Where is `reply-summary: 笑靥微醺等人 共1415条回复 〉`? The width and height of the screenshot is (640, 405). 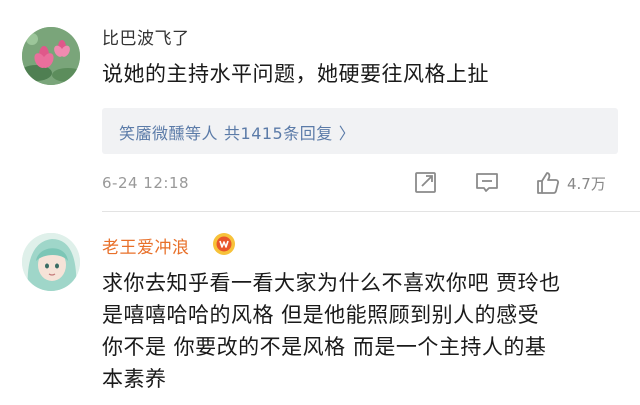 reply-summary: 笑靥微醺等人 共1415条回复 〉 is located at coordinates (360, 131).